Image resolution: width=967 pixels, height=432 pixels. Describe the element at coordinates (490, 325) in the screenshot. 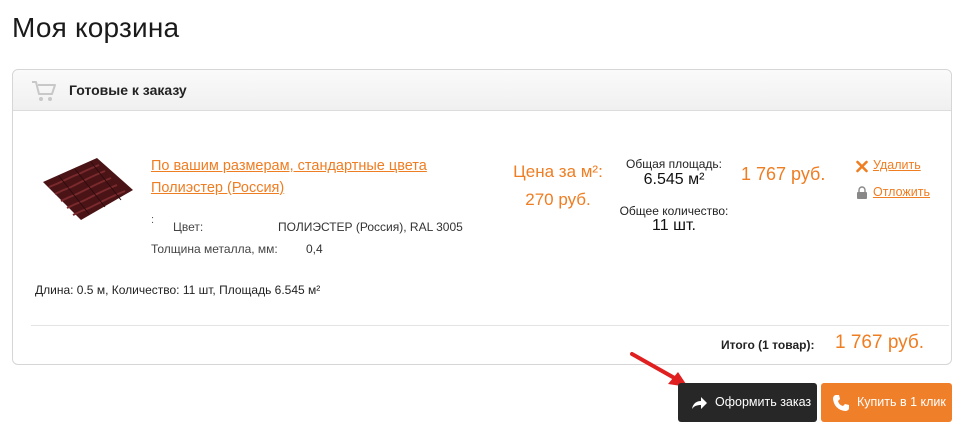

I see `divider` at that location.